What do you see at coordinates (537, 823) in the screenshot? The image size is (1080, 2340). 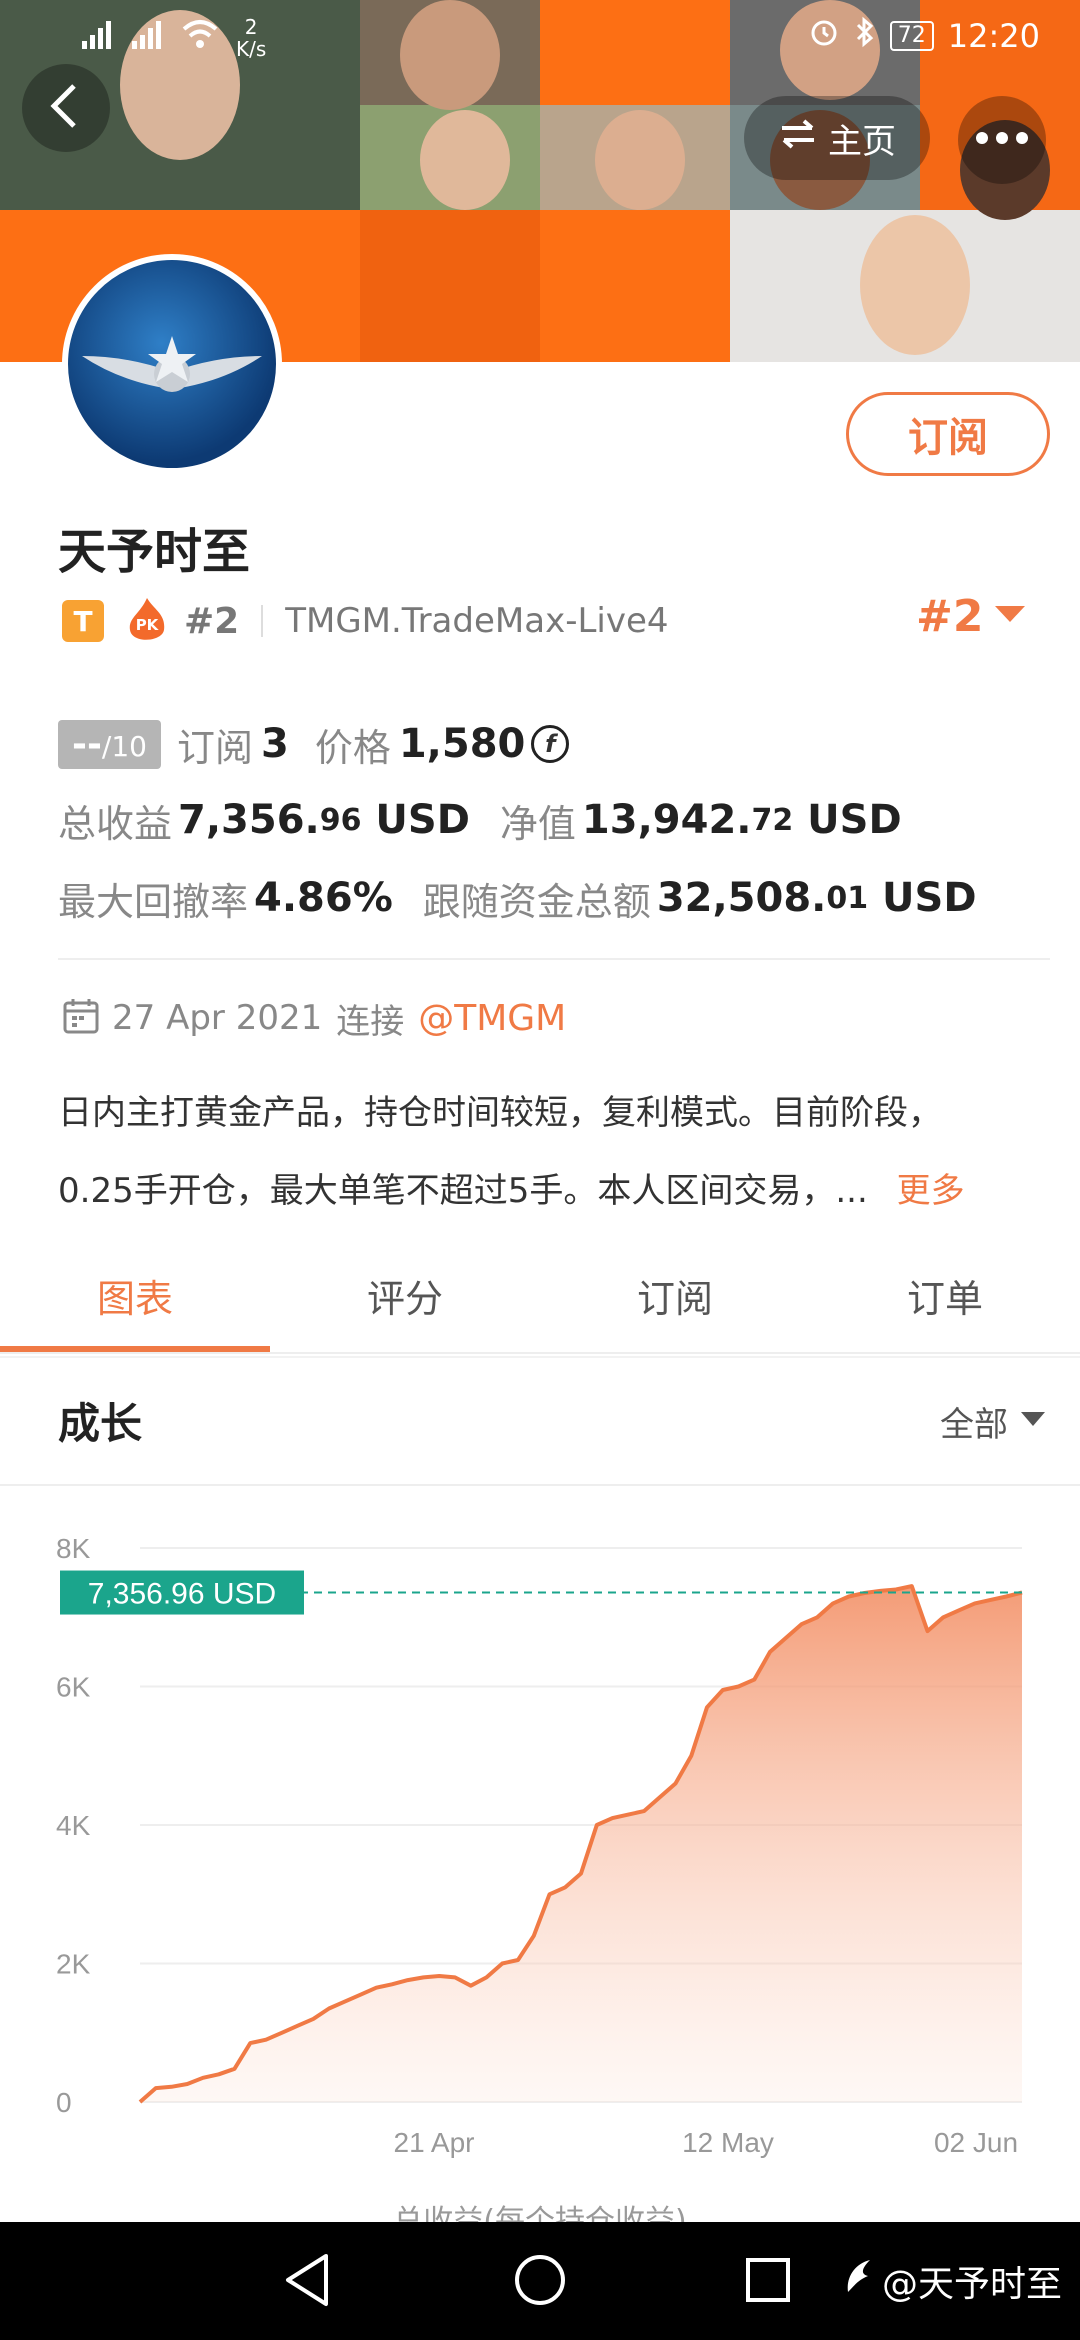 I see `equity-label: 净值` at bounding box center [537, 823].